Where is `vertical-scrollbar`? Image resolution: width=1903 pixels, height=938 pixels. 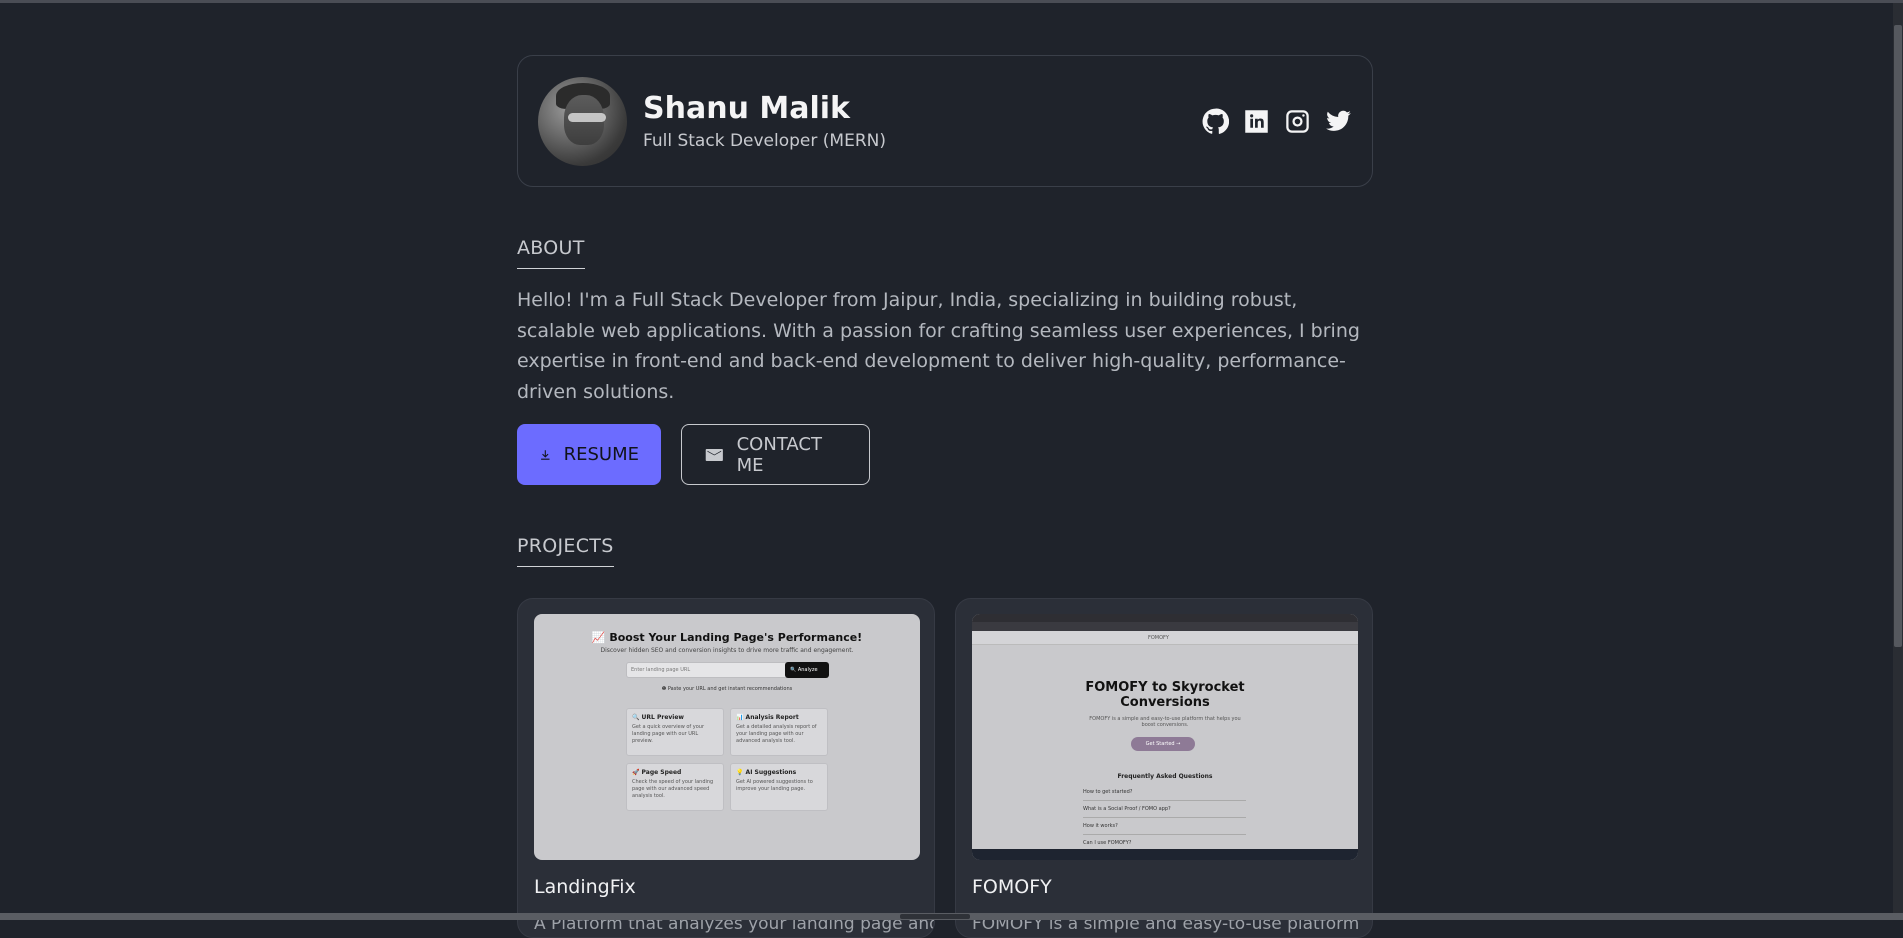
vertical-scrollbar is located at coordinates (1898, 458).